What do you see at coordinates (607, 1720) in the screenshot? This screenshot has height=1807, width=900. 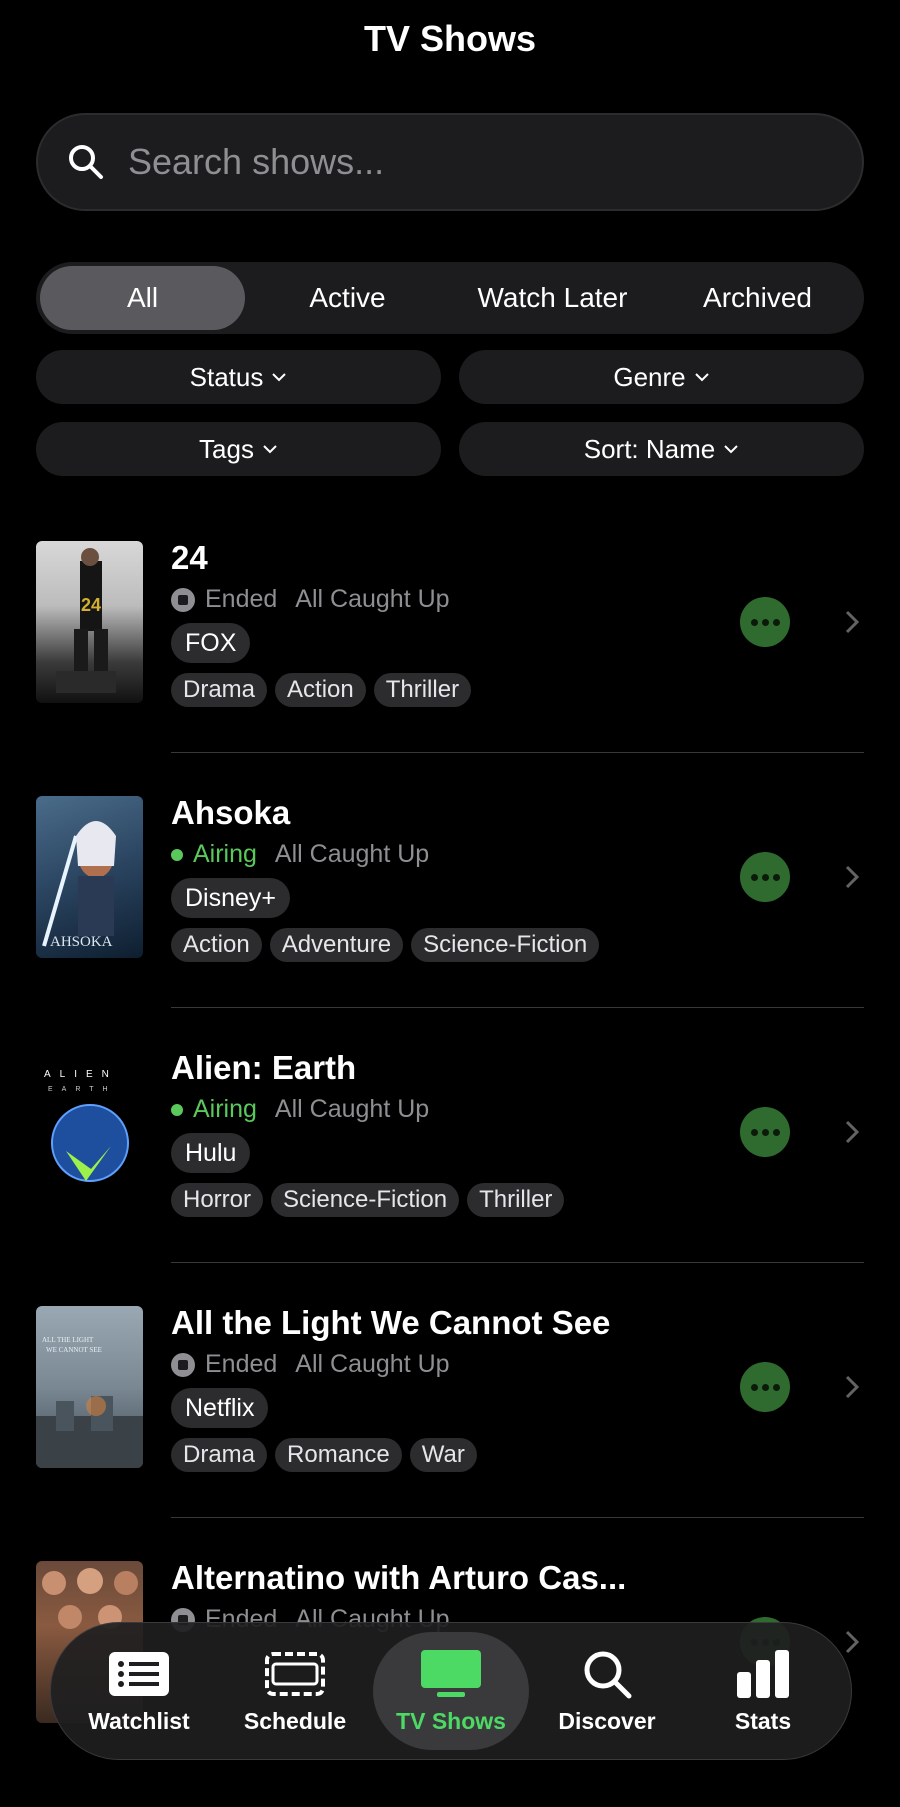 I see `tab-label: Discover` at bounding box center [607, 1720].